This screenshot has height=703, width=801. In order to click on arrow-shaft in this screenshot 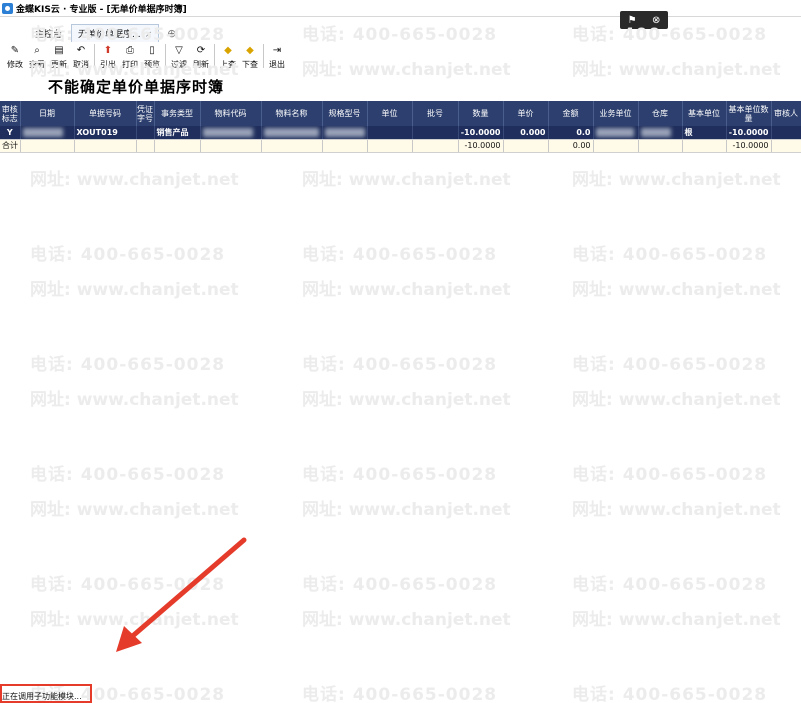, I will do `click(186, 590)`.